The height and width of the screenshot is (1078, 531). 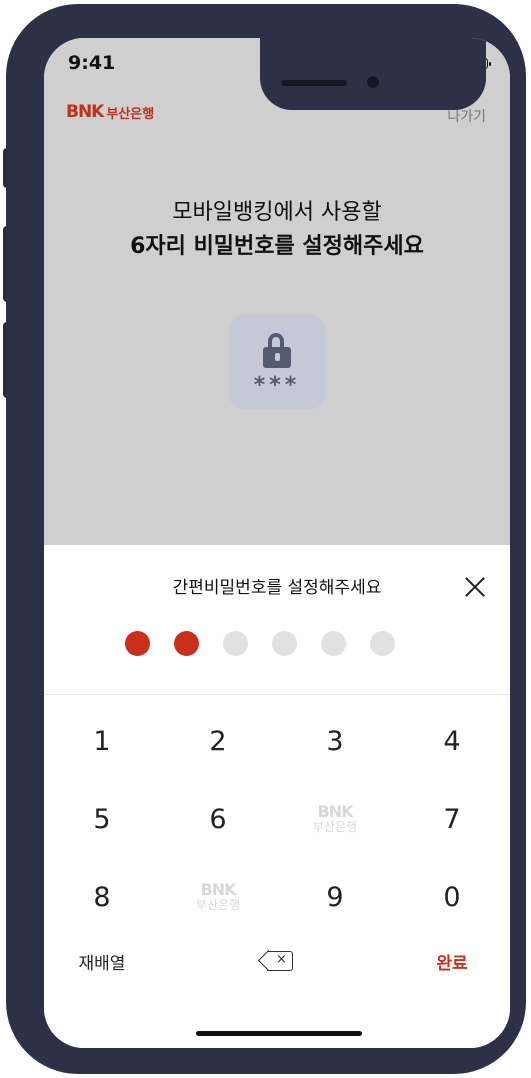 What do you see at coordinates (335, 741) in the screenshot?
I see `key-3: 3` at bounding box center [335, 741].